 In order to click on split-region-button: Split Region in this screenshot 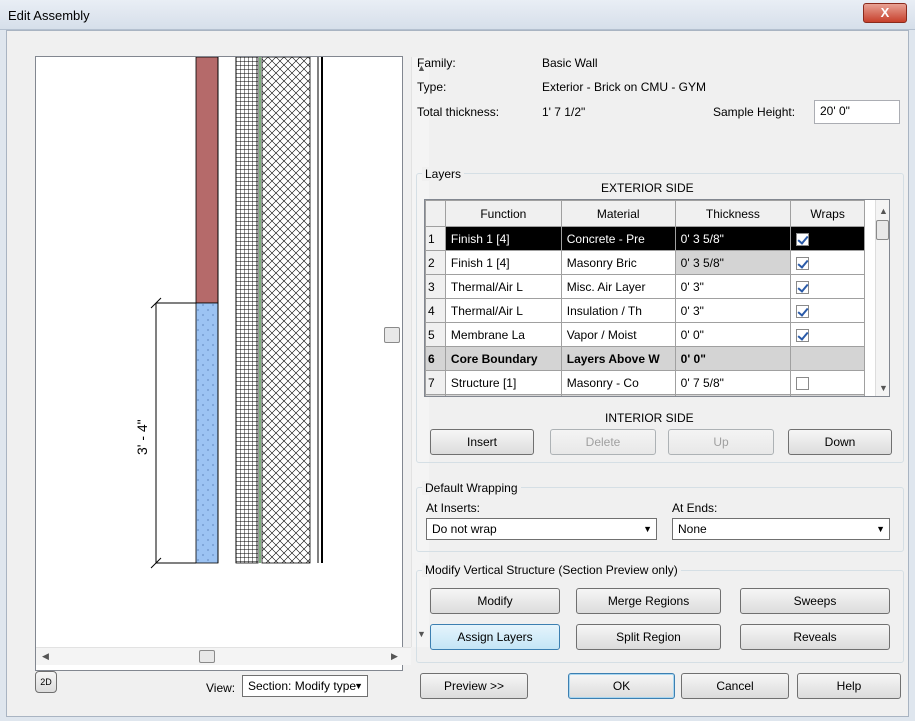, I will do `click(648, 637)`.